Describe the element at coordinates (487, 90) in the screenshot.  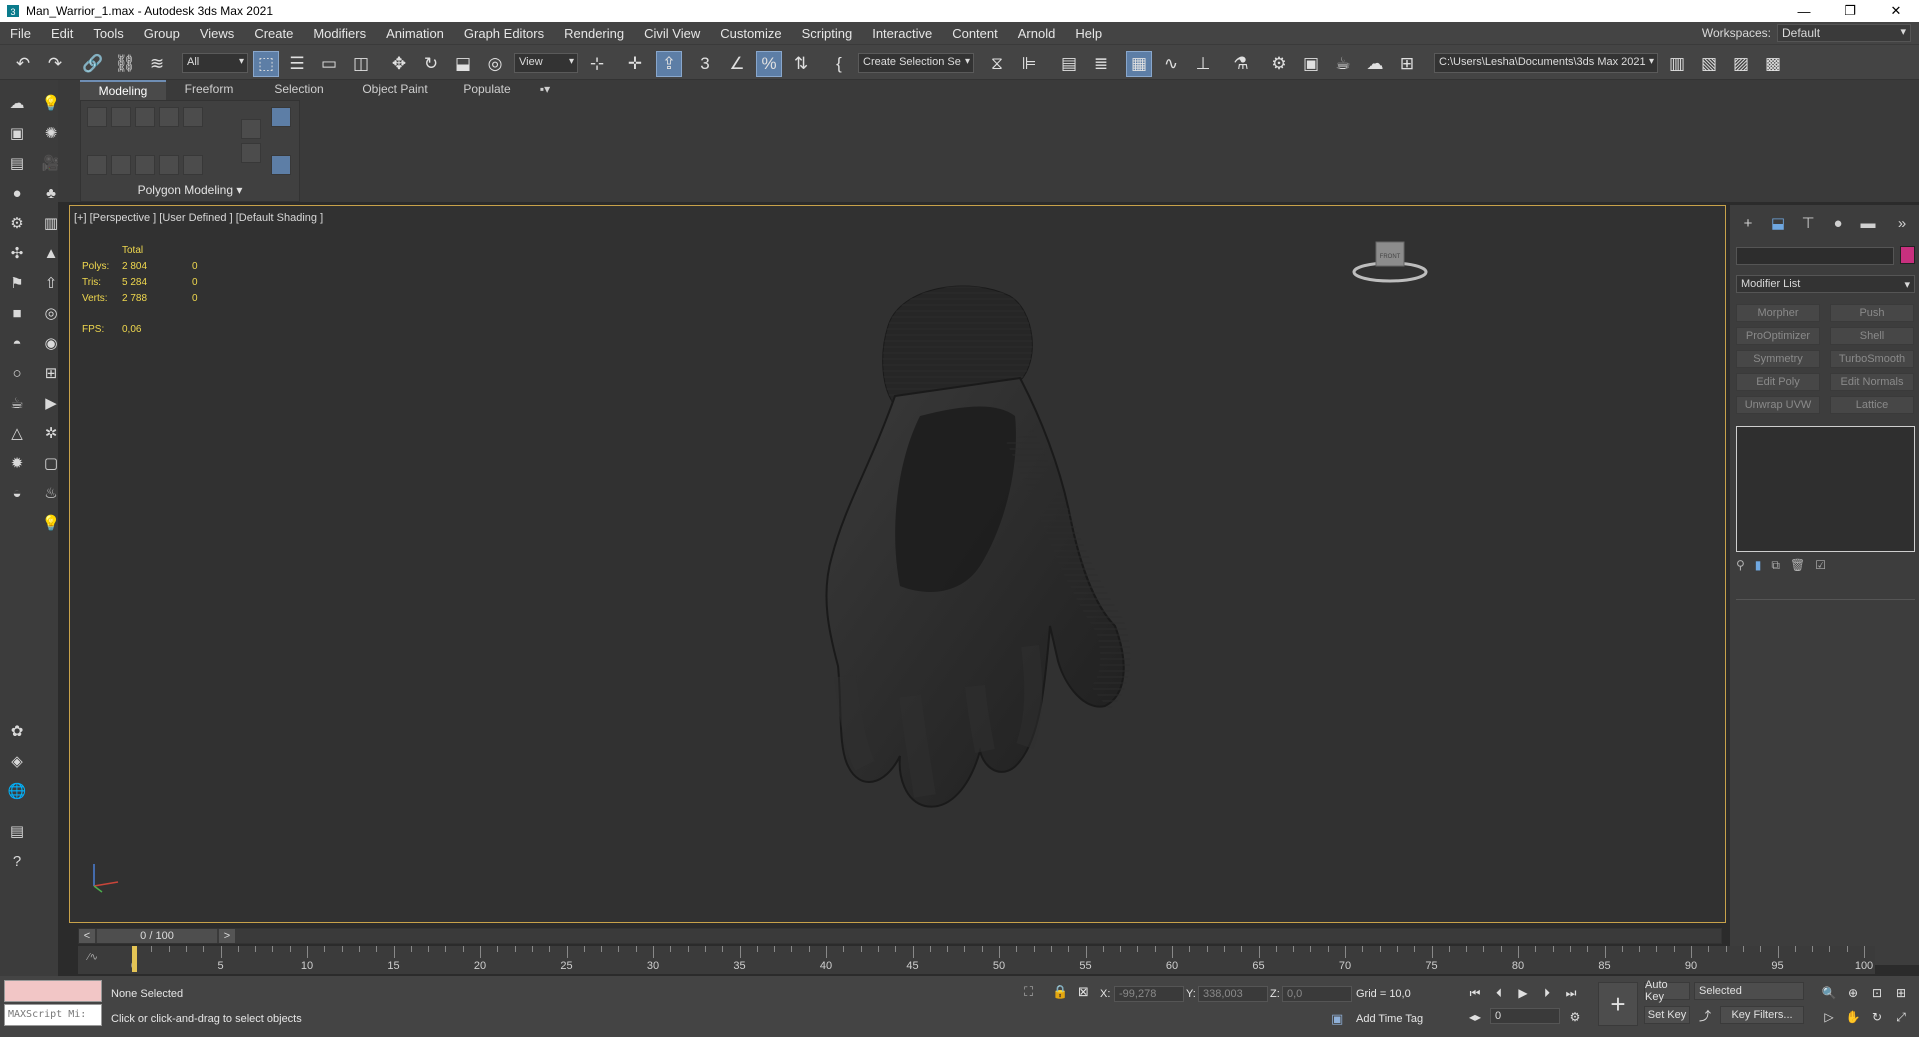
I see `tab-populate: Populate` at that location.